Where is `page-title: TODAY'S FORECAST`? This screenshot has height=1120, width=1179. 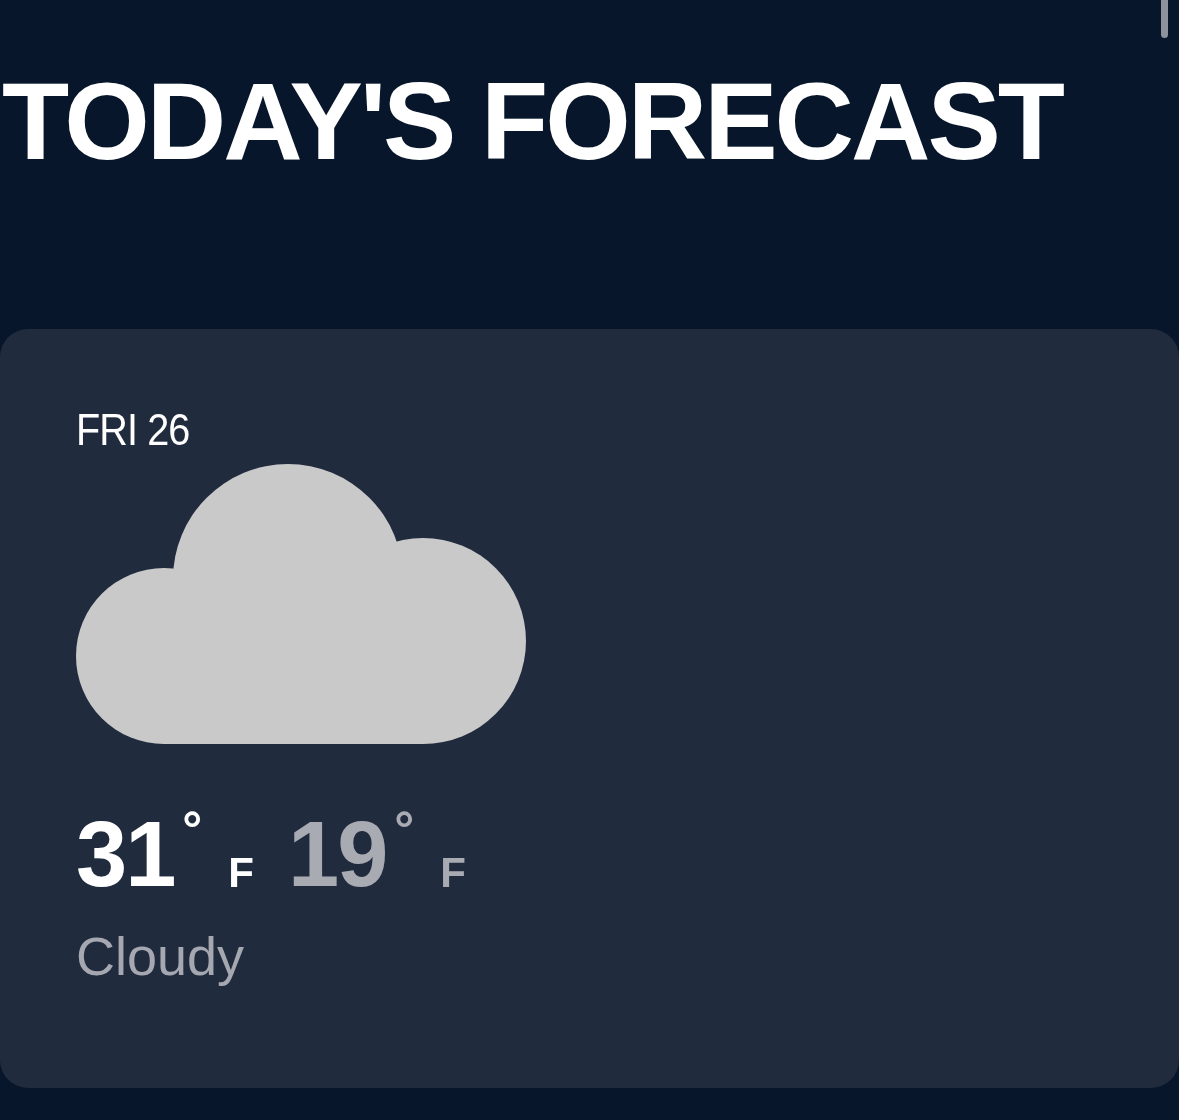
page-title: TODAY'S FORECAST is located at coordinates (532, 121).